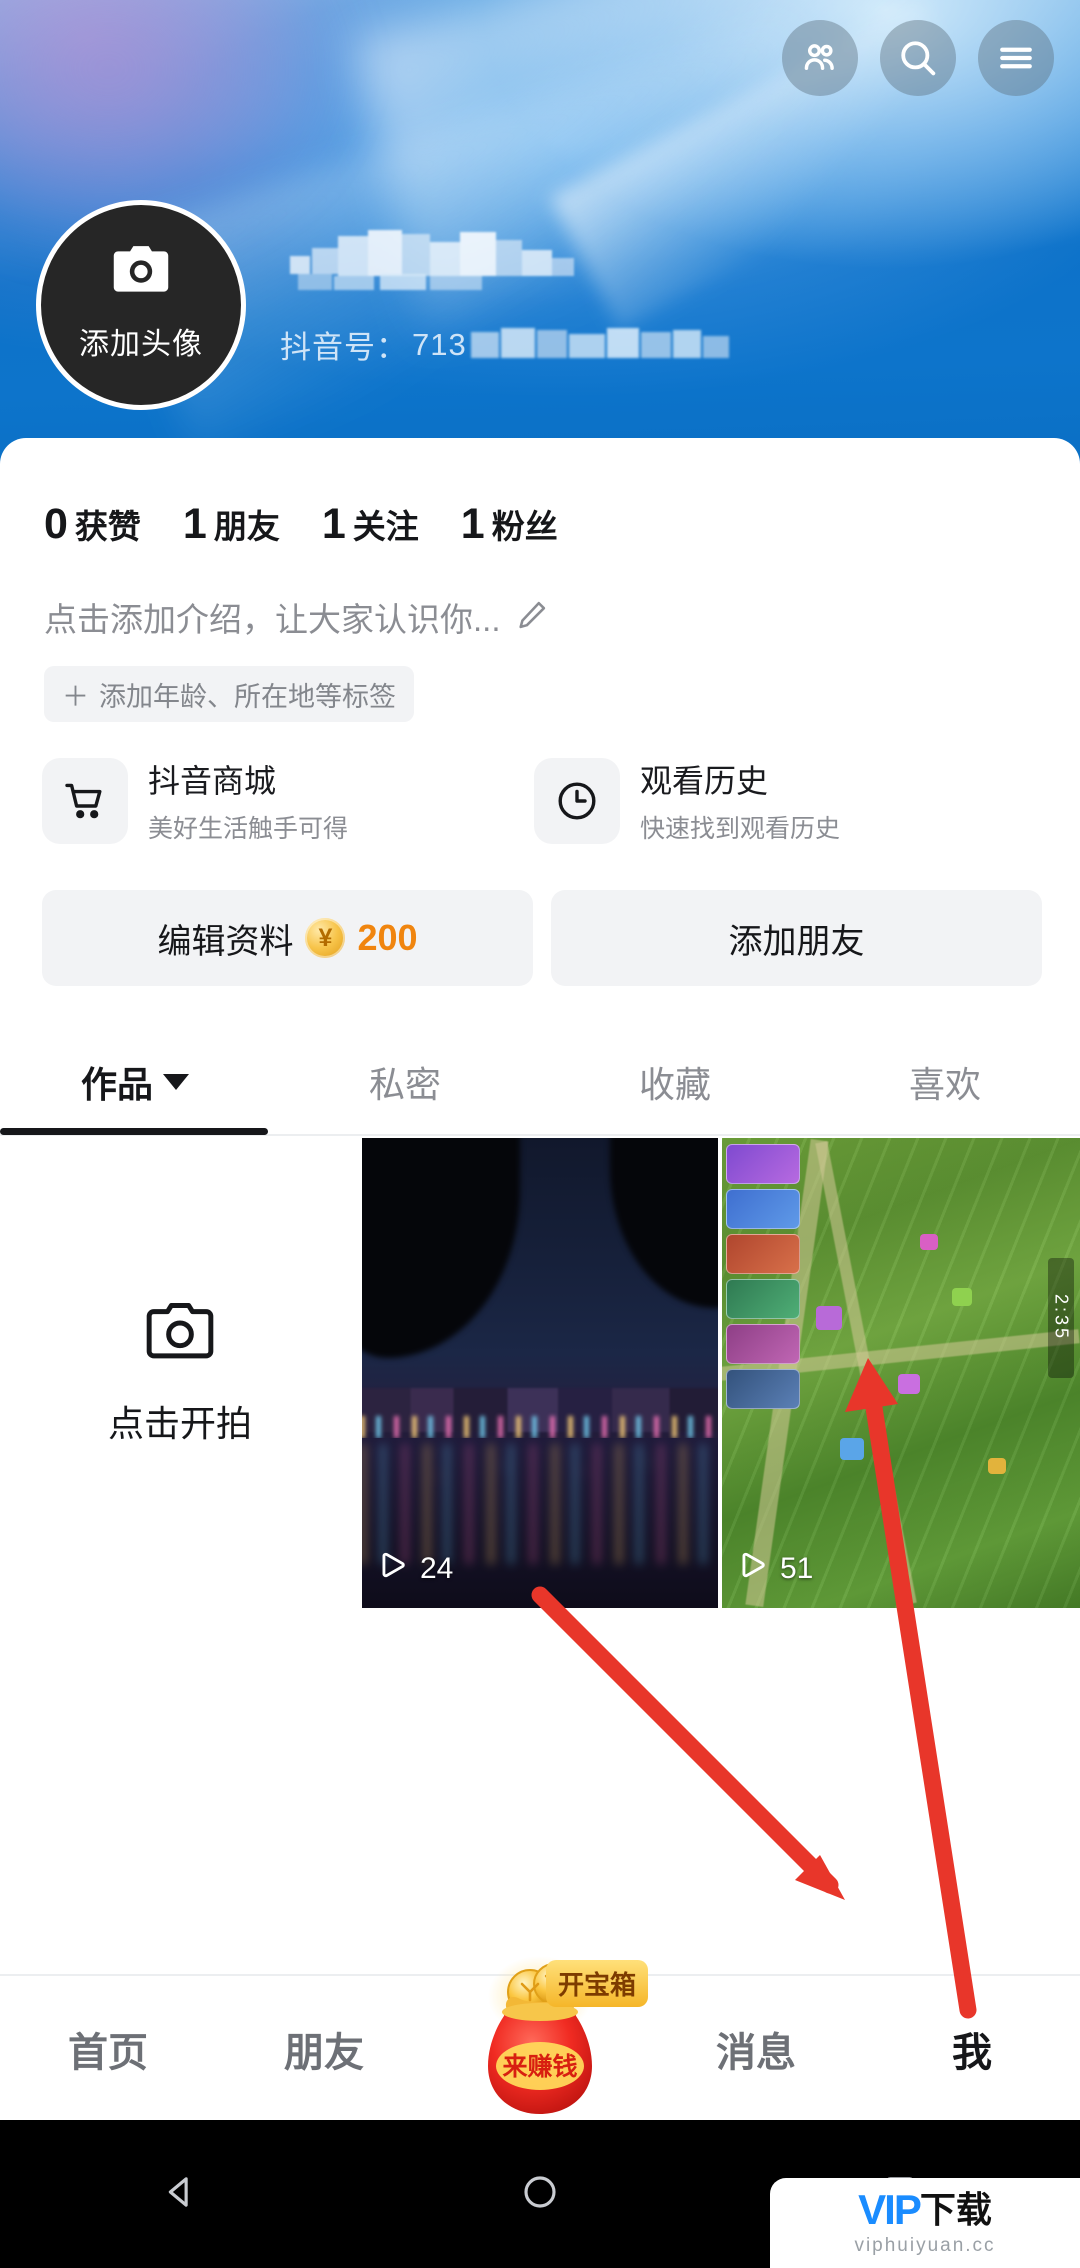  I want to click on video-thumb-game: 2:35 51, so click(900, 1373).